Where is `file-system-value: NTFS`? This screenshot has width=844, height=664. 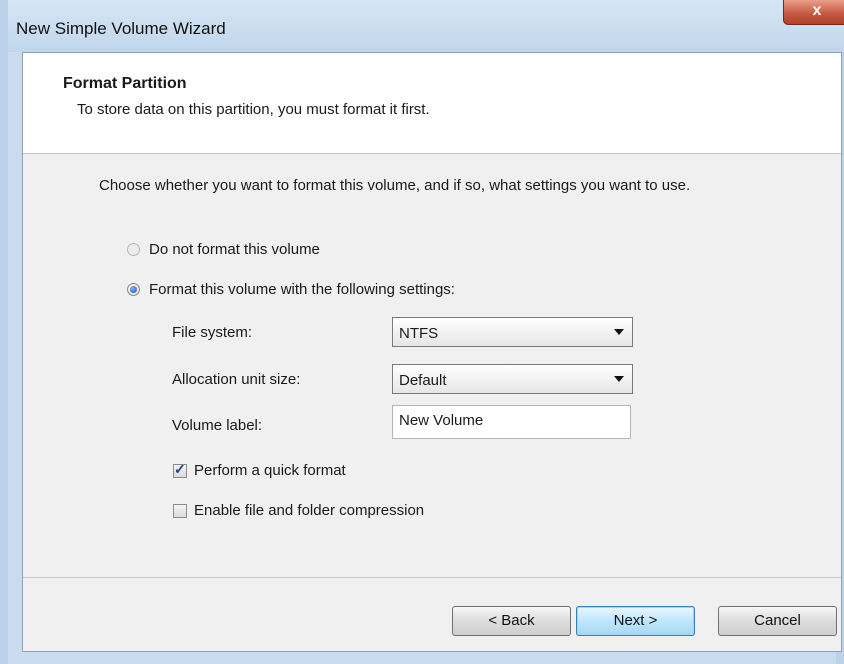
file-system-value: NTFS is located at coordinates (419, 333).